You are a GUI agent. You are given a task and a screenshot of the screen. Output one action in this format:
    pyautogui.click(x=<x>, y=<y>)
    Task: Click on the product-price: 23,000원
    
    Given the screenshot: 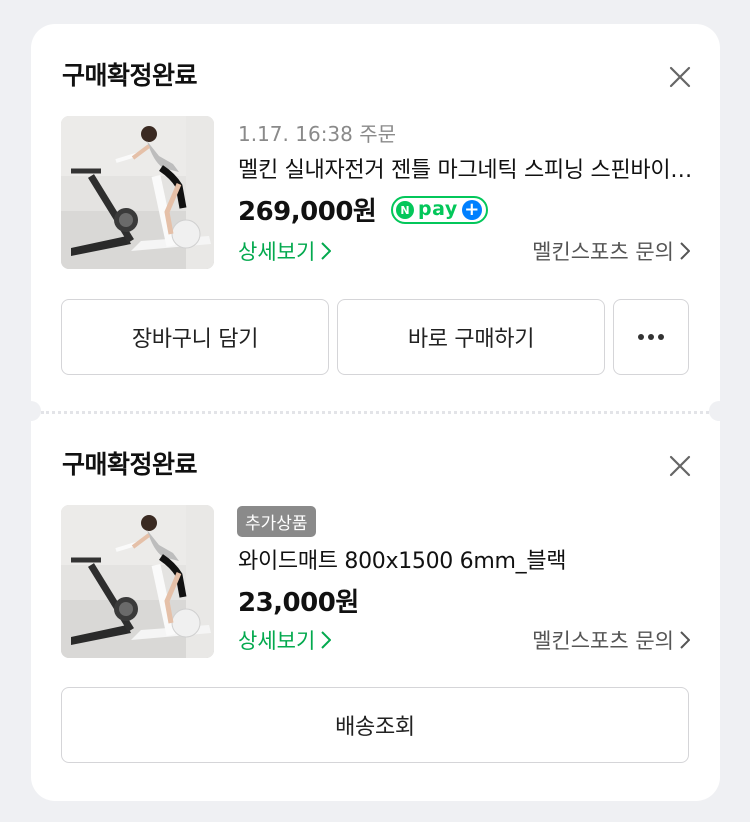 What is the action you would take?
    pyautogui.click(x=298, y=603)
    